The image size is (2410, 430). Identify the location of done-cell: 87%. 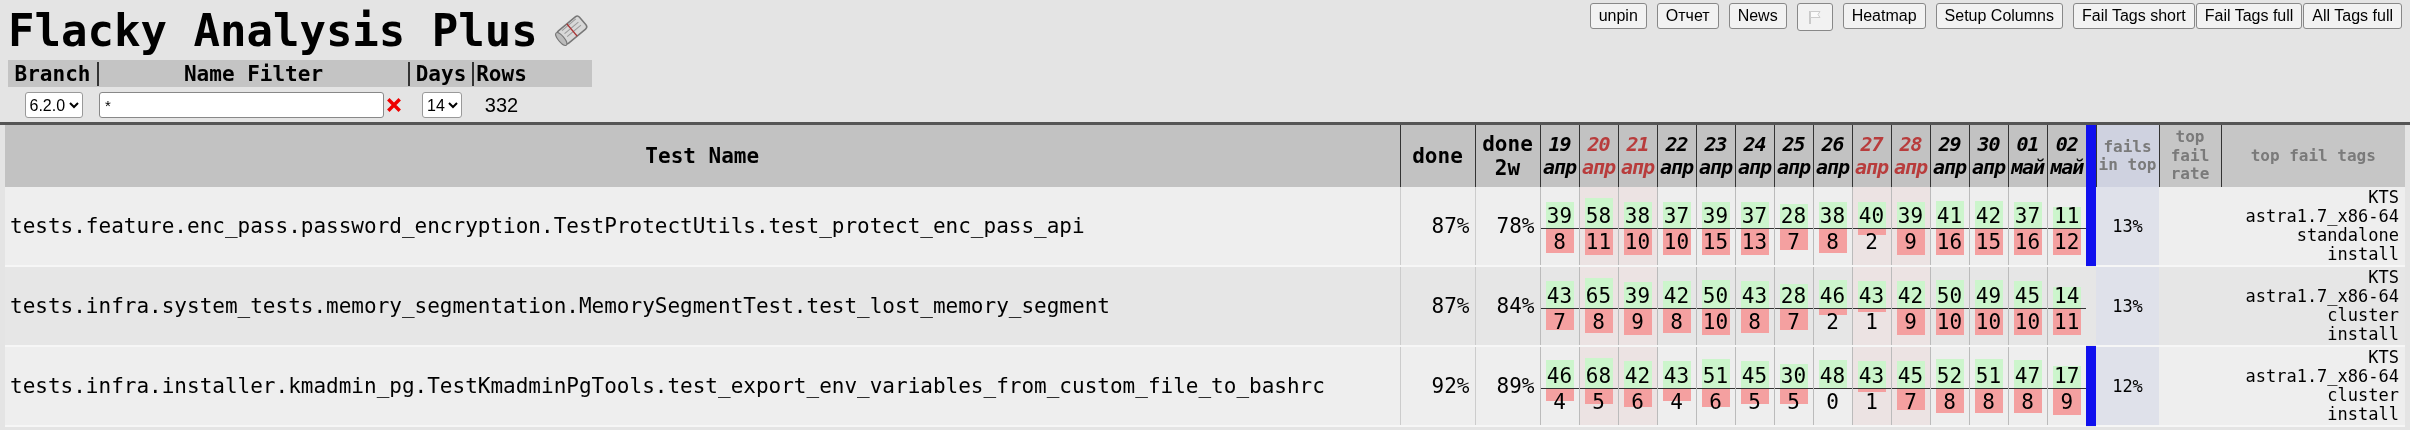
(1437, 226).